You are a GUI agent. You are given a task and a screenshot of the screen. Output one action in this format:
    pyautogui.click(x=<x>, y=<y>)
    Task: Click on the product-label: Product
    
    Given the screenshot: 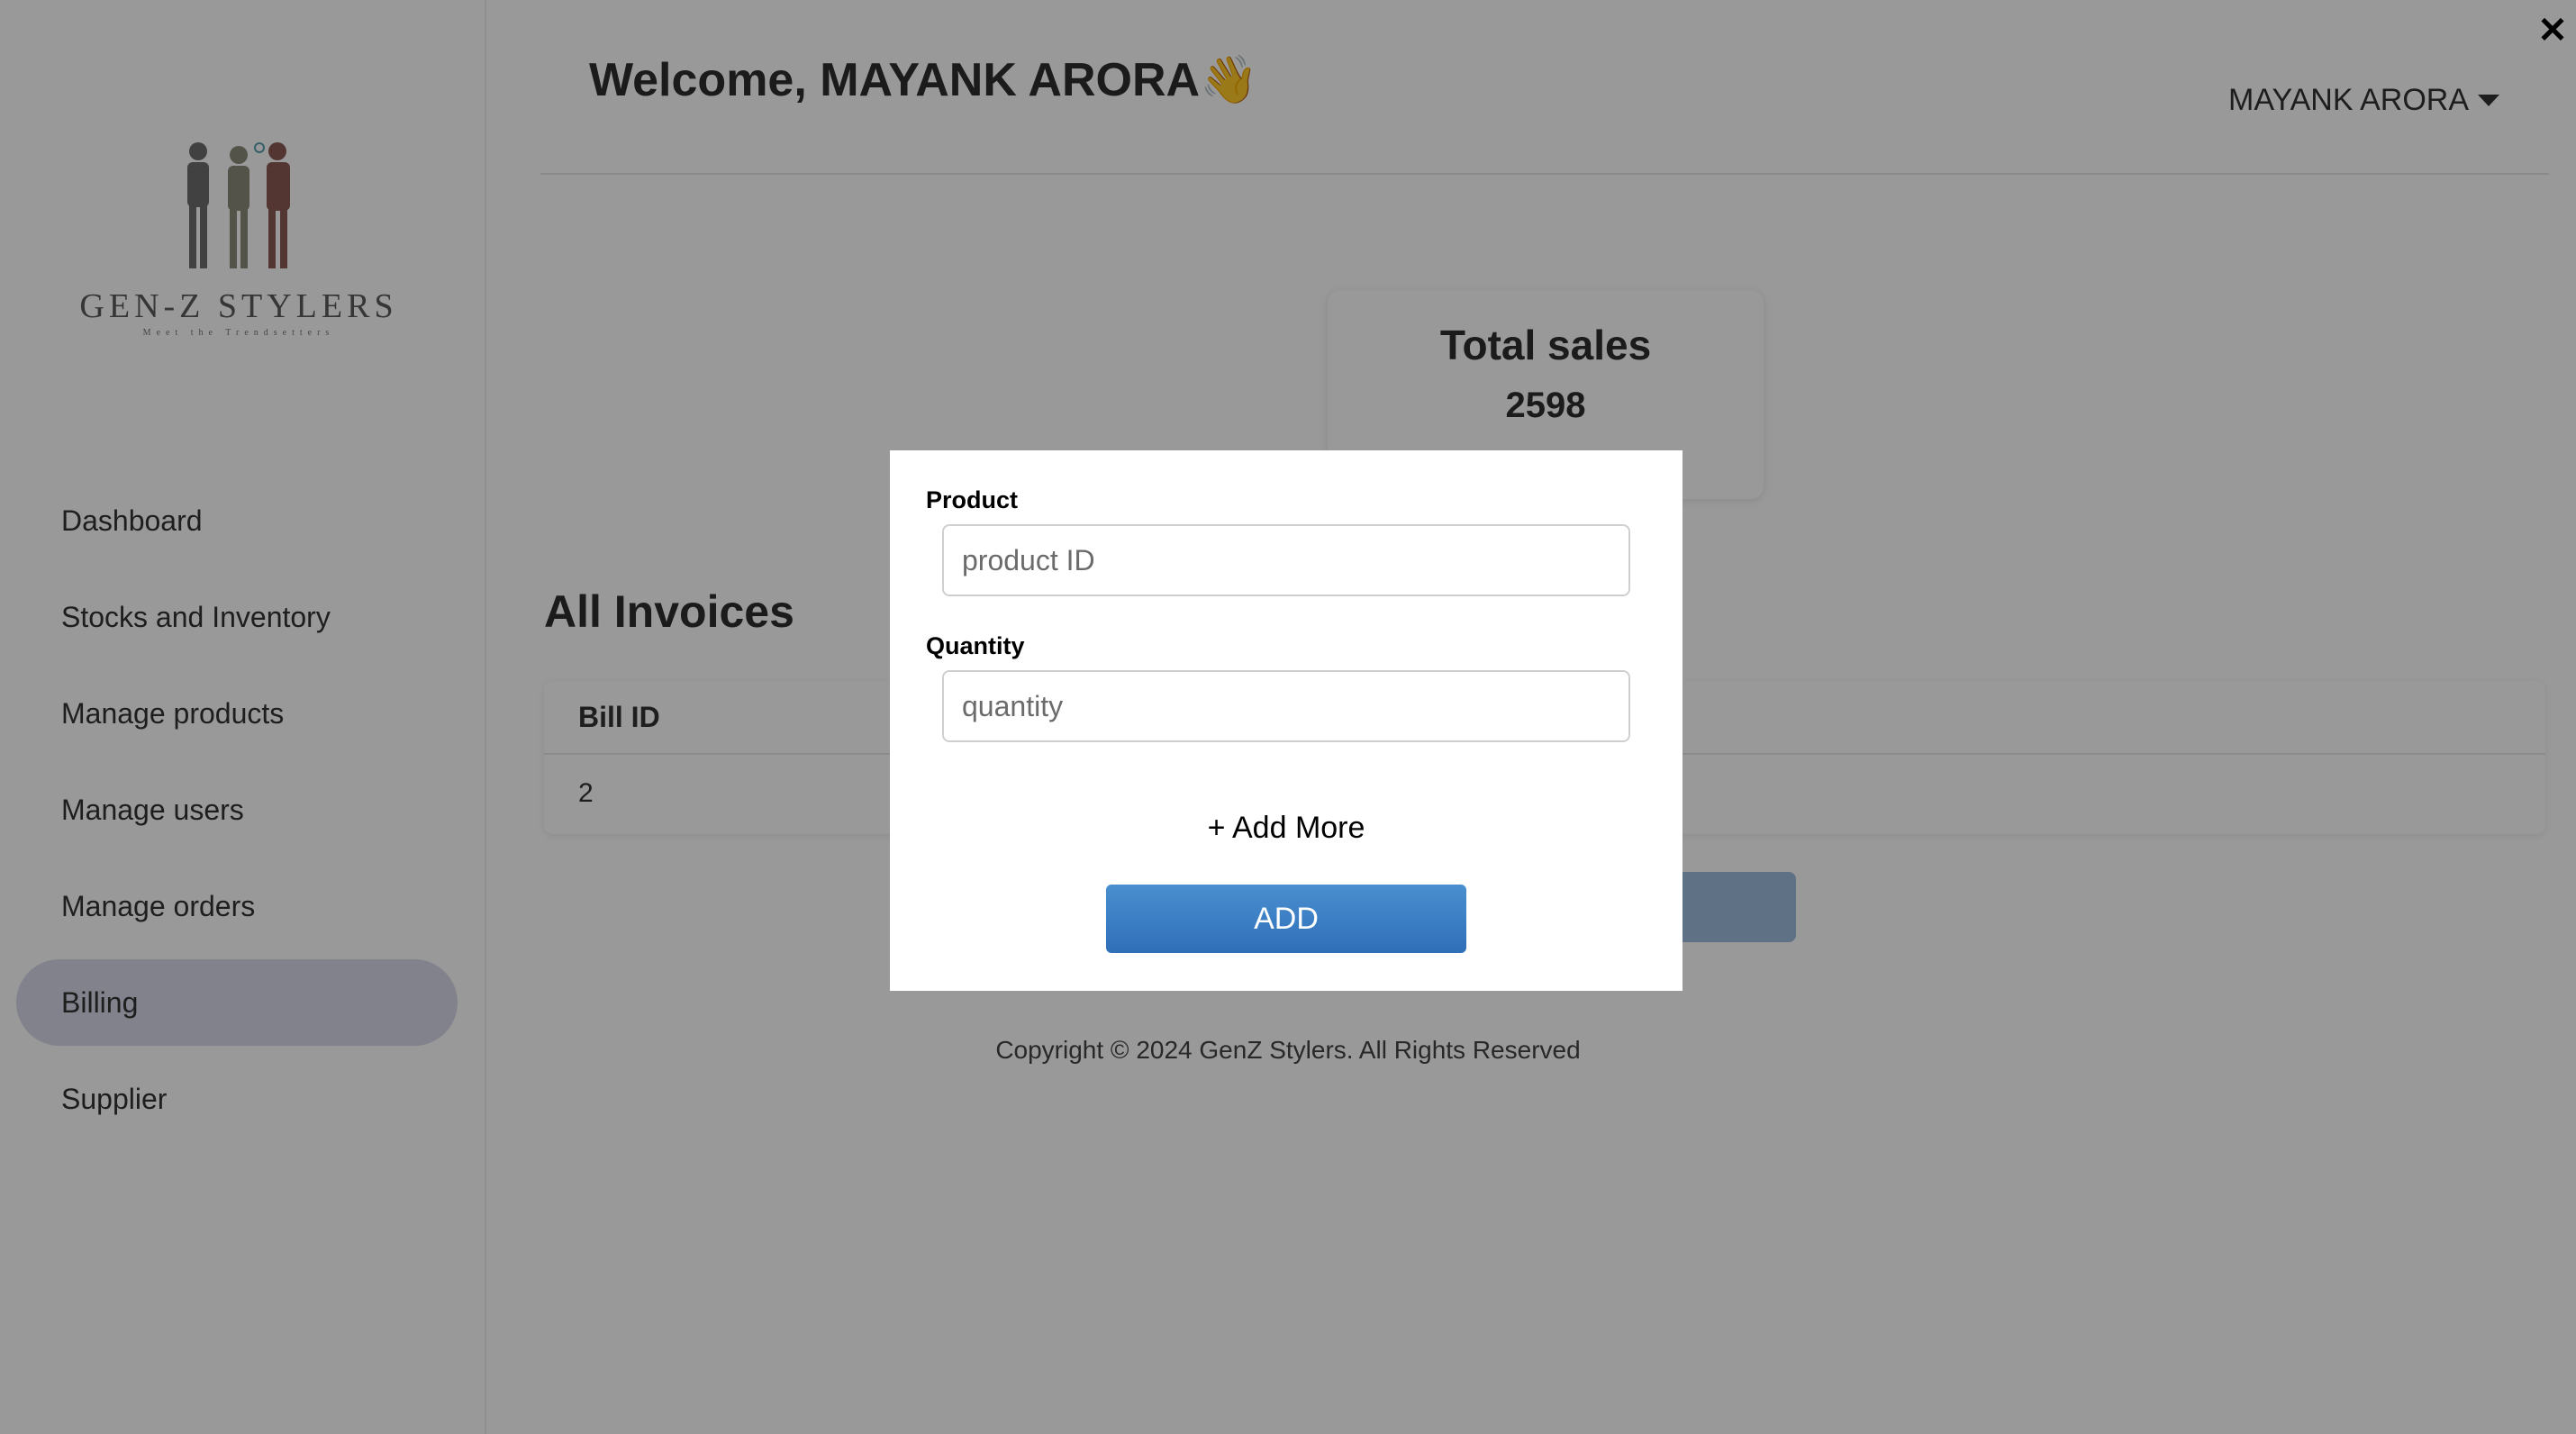 What is the action you would take?
    pyautogui.click(x=972, y=499)
    